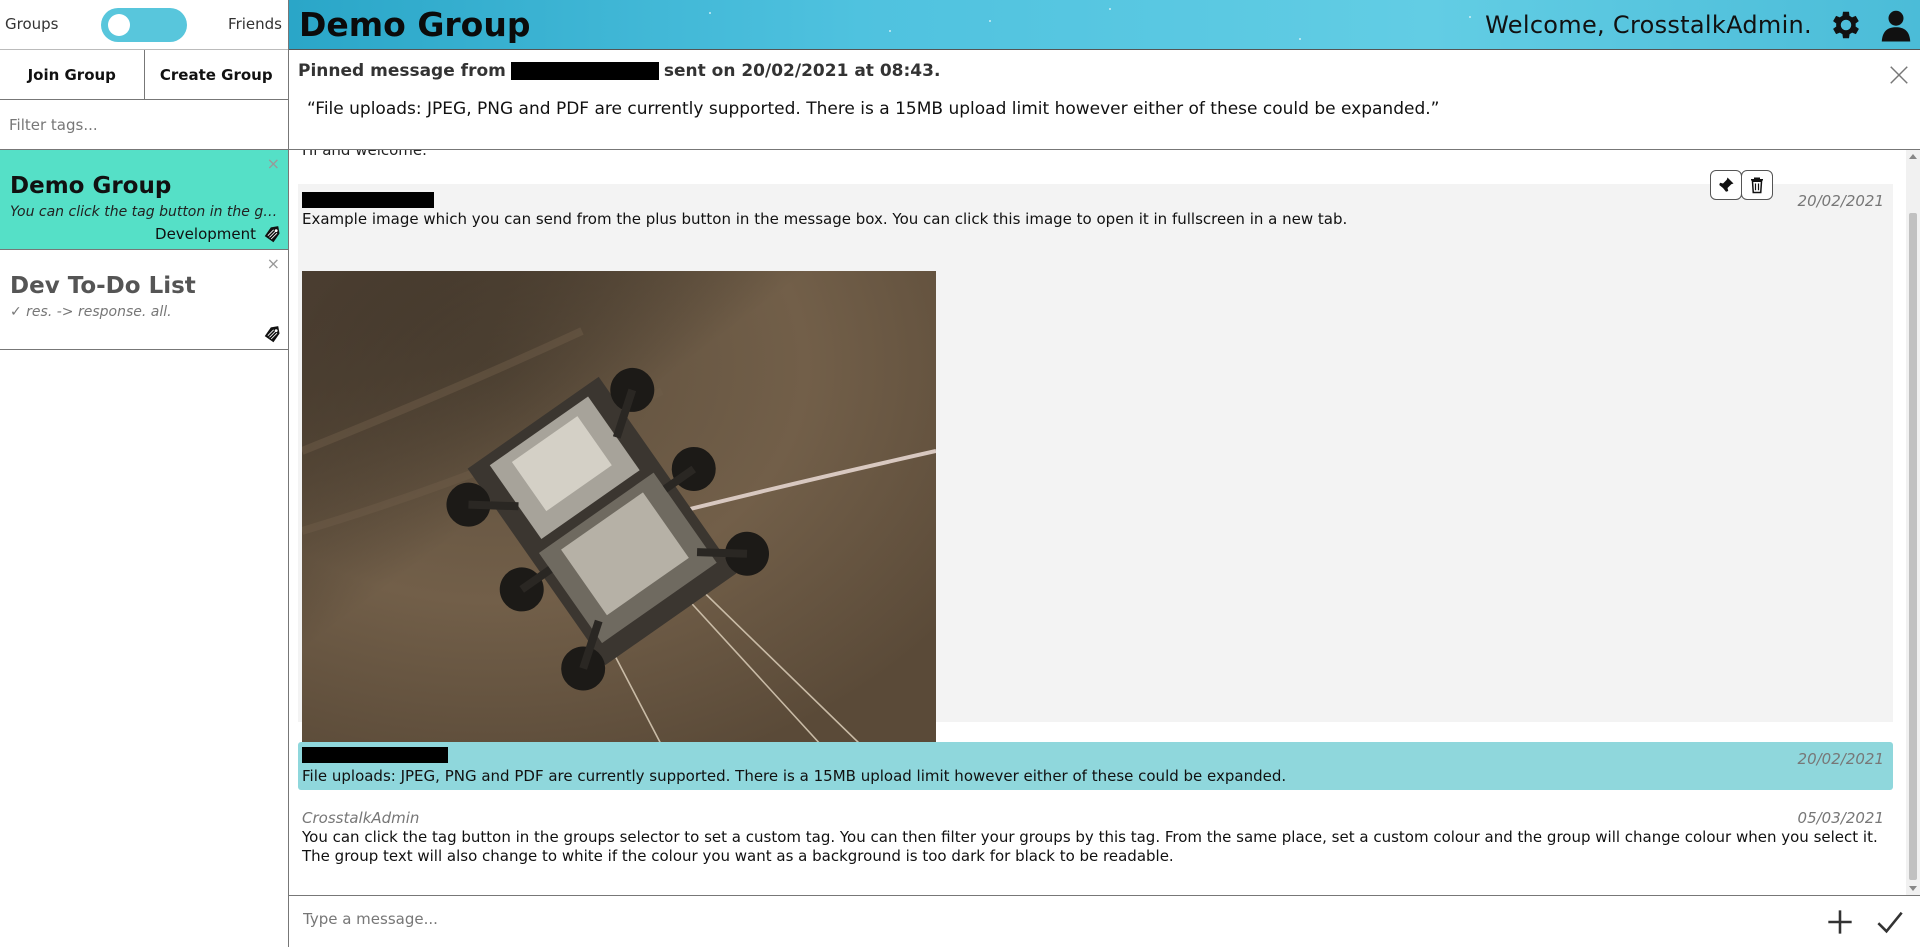  I want to click on gear-icon, so click(1846, 25).